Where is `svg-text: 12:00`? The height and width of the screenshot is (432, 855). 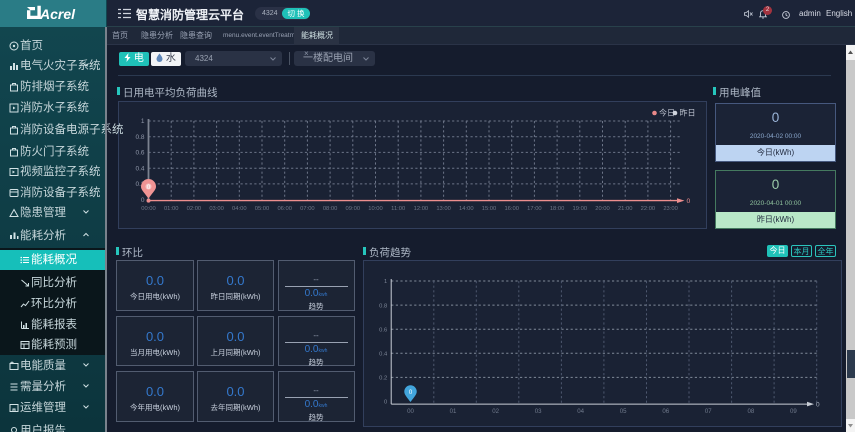 svg-text: 12:00 is located at coordinates (421, 209).